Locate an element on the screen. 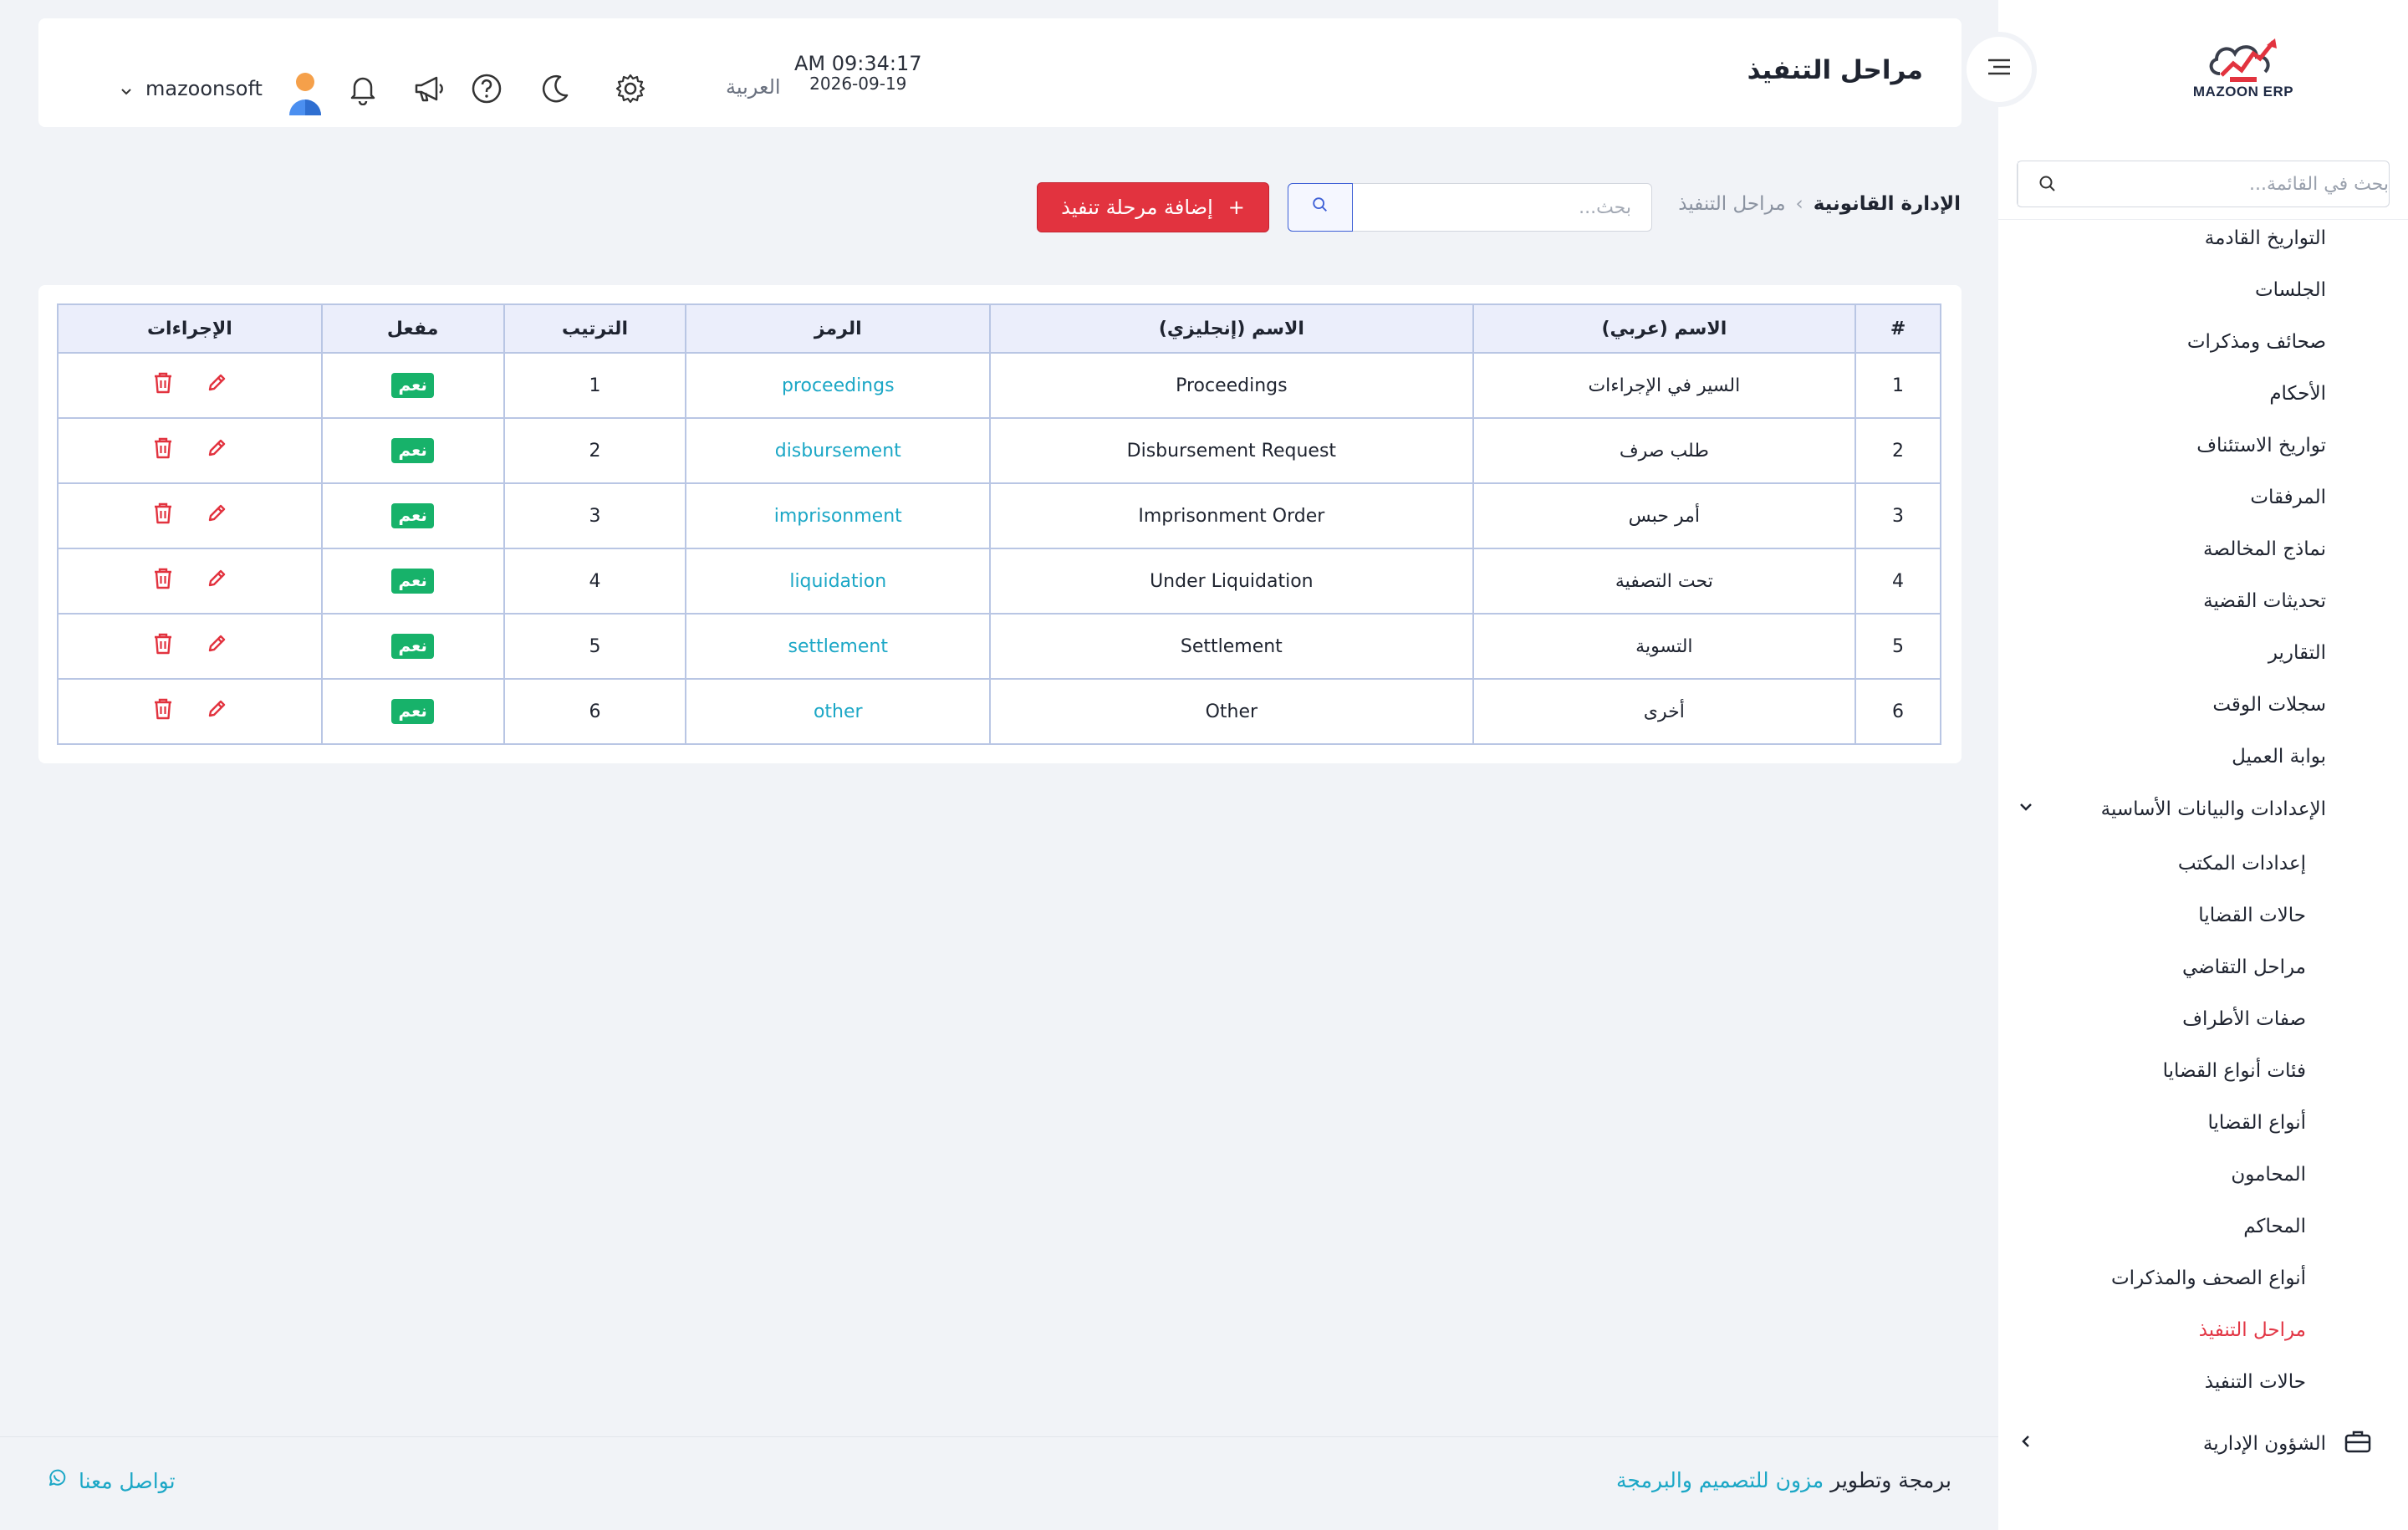  sidebar-item-office-settings: إعدادات المكتب is located at coordinates (2242, 864).